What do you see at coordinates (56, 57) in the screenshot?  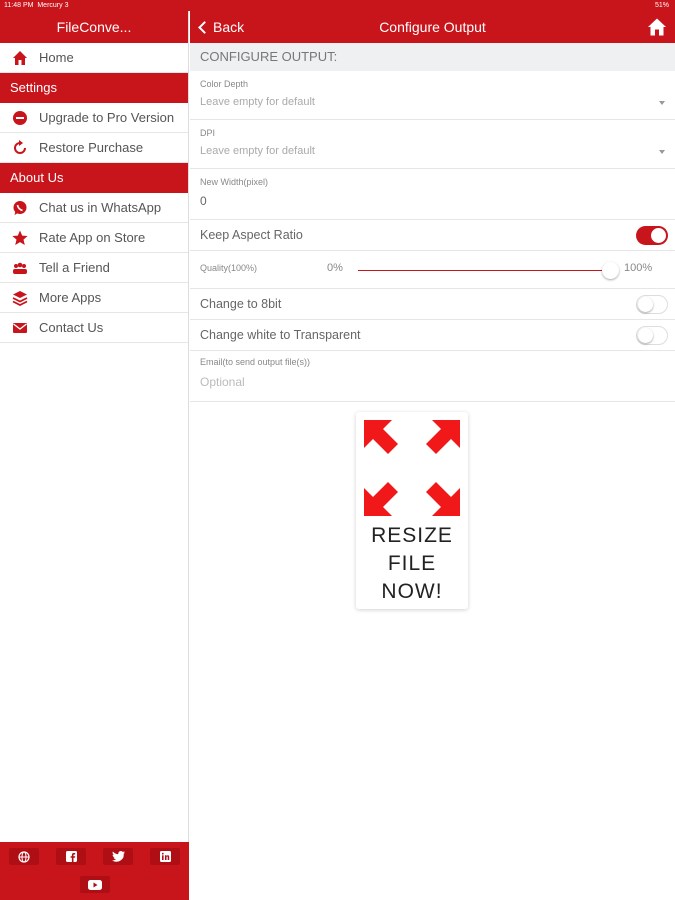 I see `sidebar-item-label: Home` at bounding box center [56, 57].